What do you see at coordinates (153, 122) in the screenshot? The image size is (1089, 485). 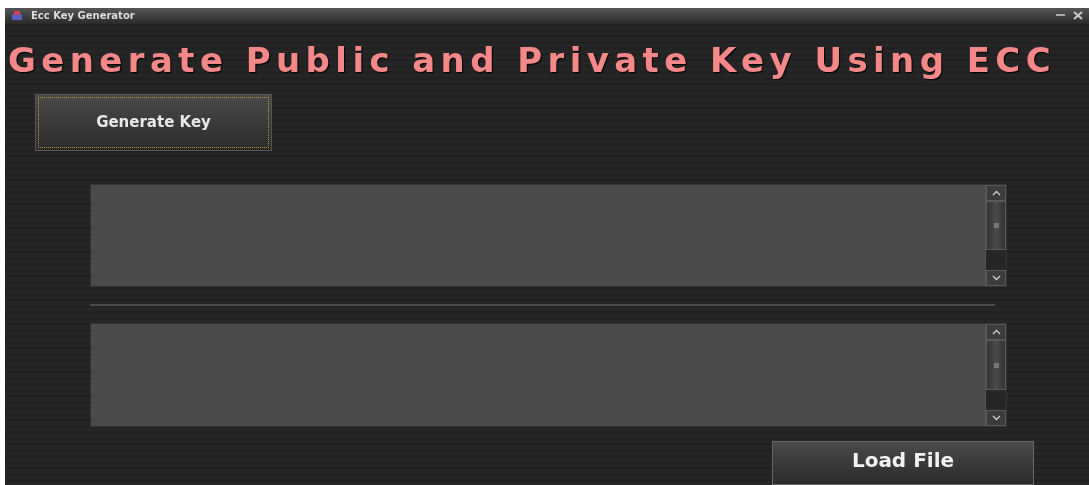 I see `generate-key-button: Generate Key` at bounding box center [153, 122].